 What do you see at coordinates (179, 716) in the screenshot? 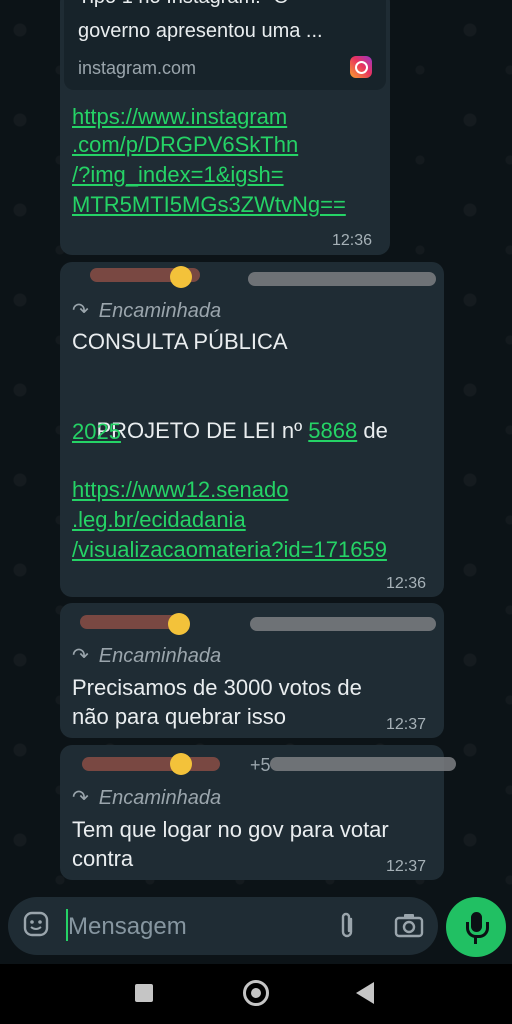
I see `message-text: não para quebrar isso` at bounding box center [179, 716].